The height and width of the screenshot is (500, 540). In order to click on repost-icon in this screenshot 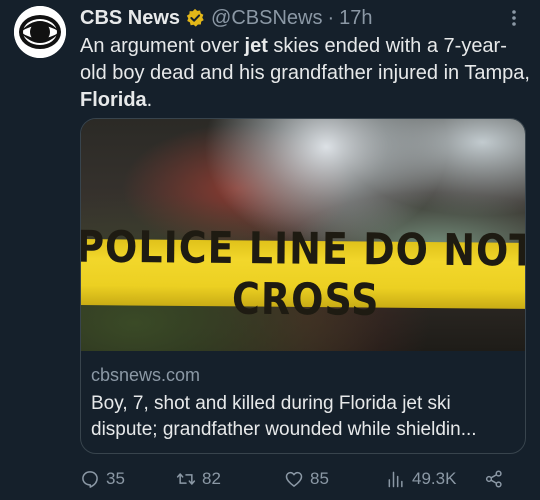, I will do `click(186, 479)`.